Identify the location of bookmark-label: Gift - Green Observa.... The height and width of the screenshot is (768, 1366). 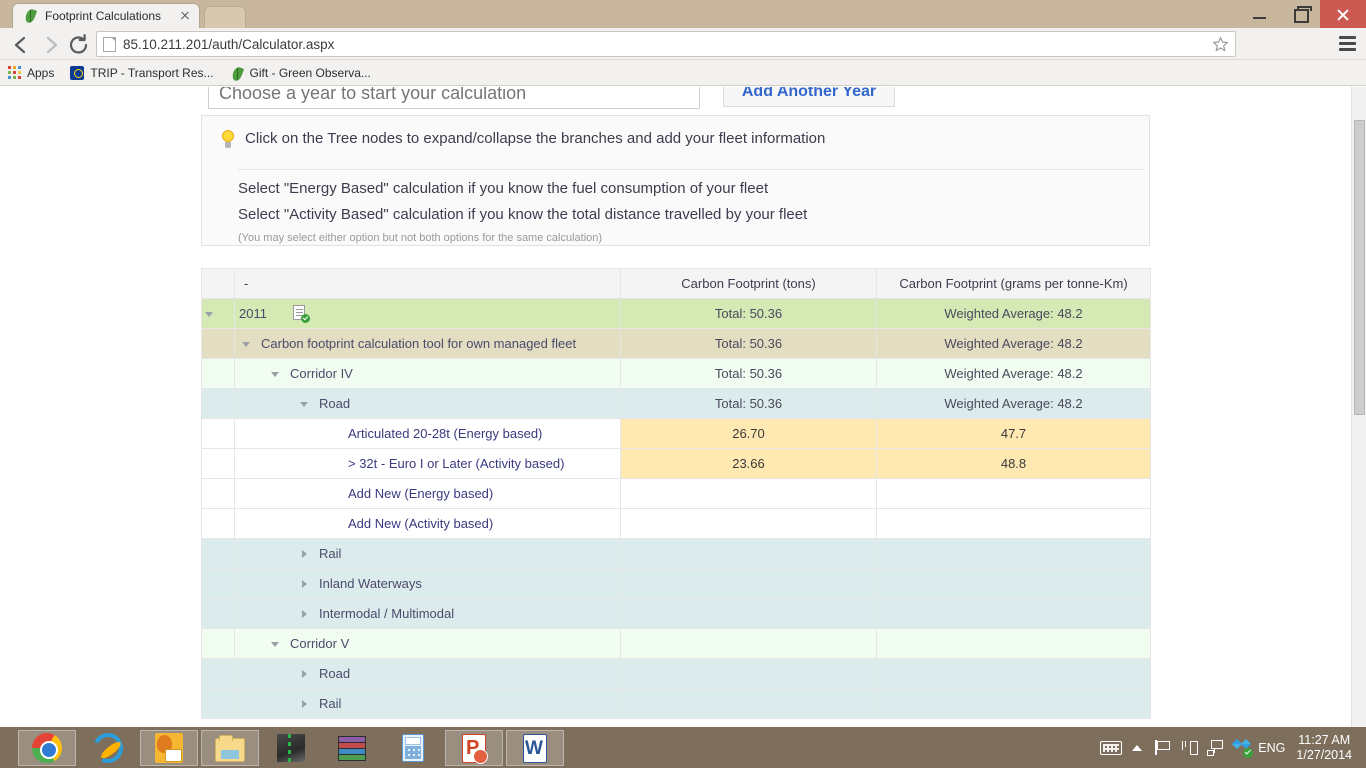
(310, 72).